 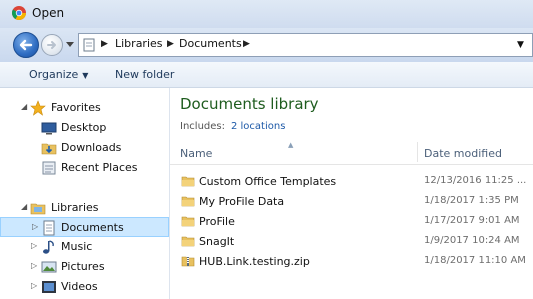 I want to click on sidebar-item-desktop: Desktop, so click(x=84, y=128).